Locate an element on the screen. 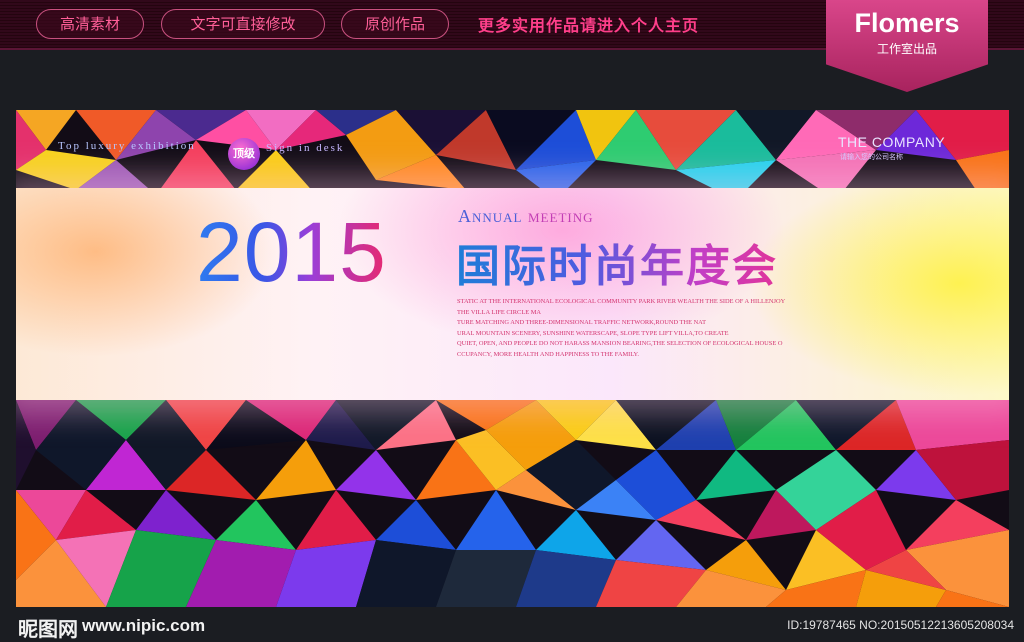 Image resolution: width=1024 pixels, height=642 pixels. exhibition-tagline: Top luxury exhibition is located at coordinates (127, 146).